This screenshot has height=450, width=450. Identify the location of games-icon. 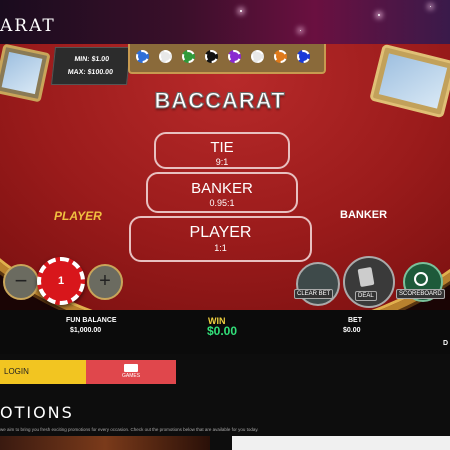
(131, 368).